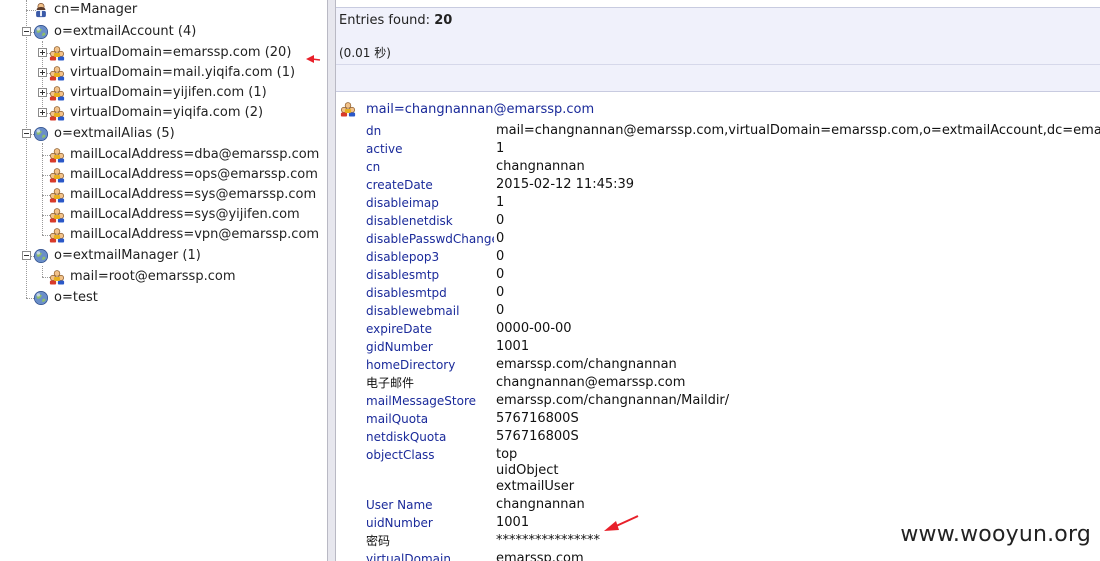 This screenshot has height=561, width=1100. What do you see at coordinates (430, 329) in the screenshot?
I see `attribute-name: expireDate` at bounding box center [430, 329].